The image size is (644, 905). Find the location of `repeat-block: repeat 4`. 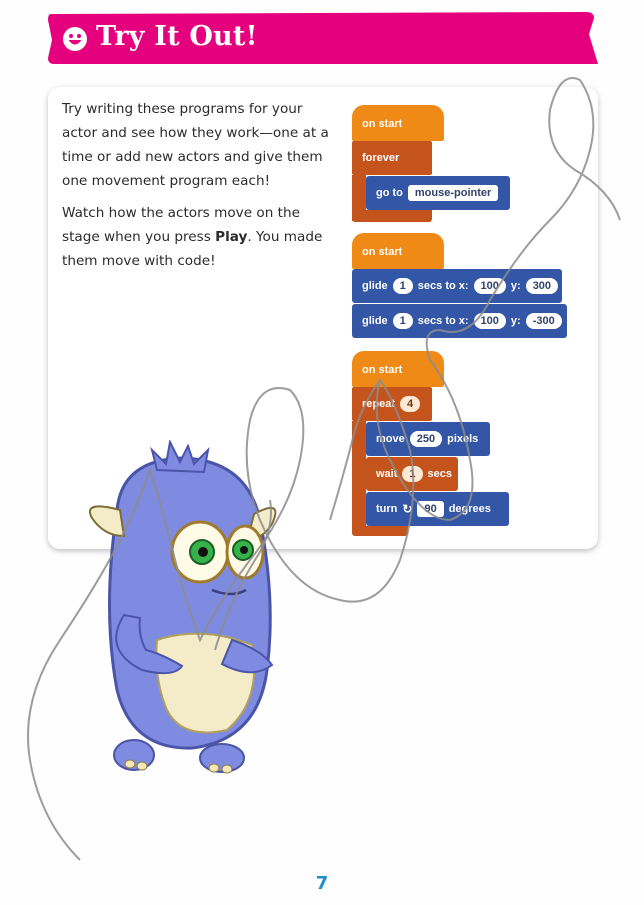

repeat-block: repeat 4 is located at coordinates (392, 404).